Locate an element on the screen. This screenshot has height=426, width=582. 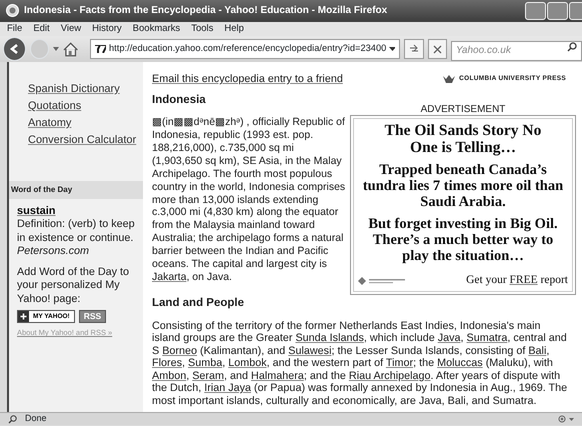
text-link: Flores is located at coordinates (167, 363).